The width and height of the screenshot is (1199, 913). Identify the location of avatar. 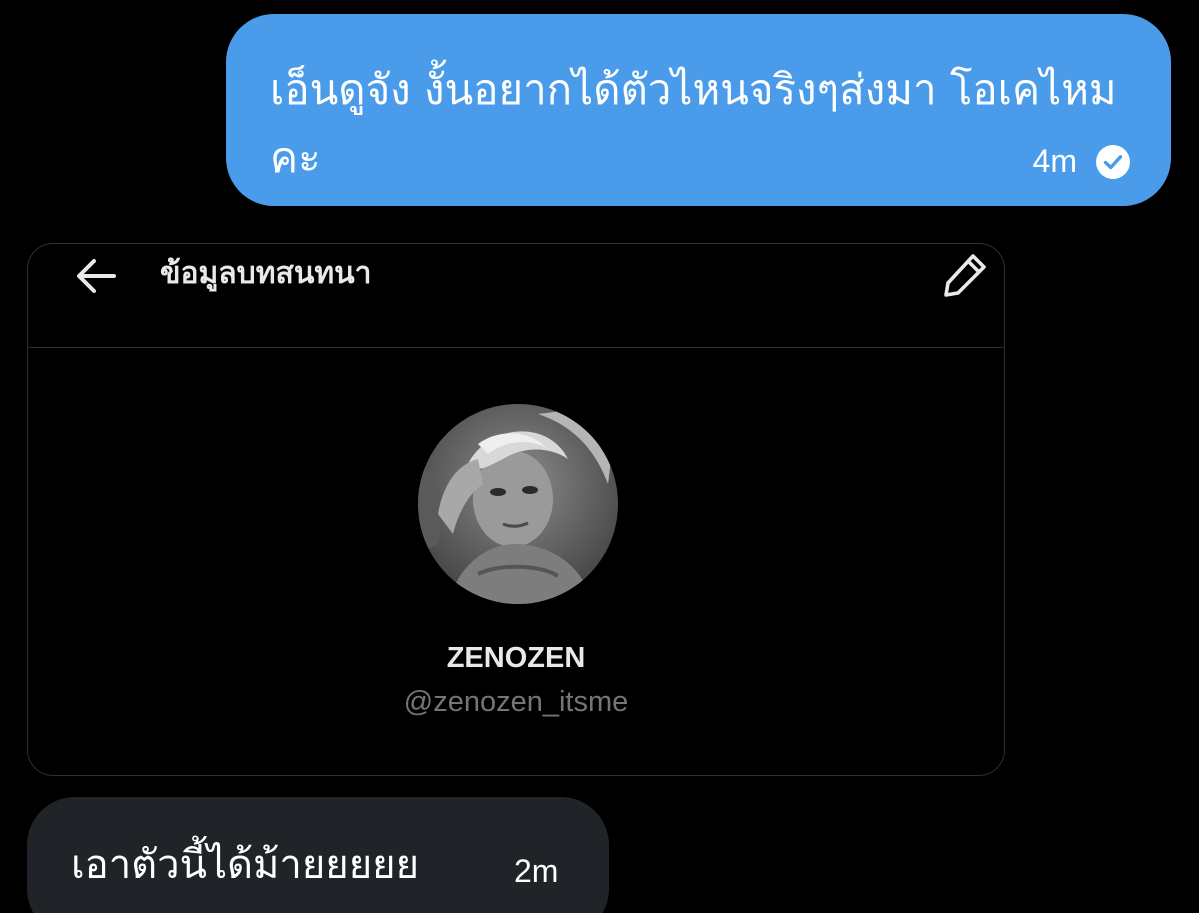
(518, 504).